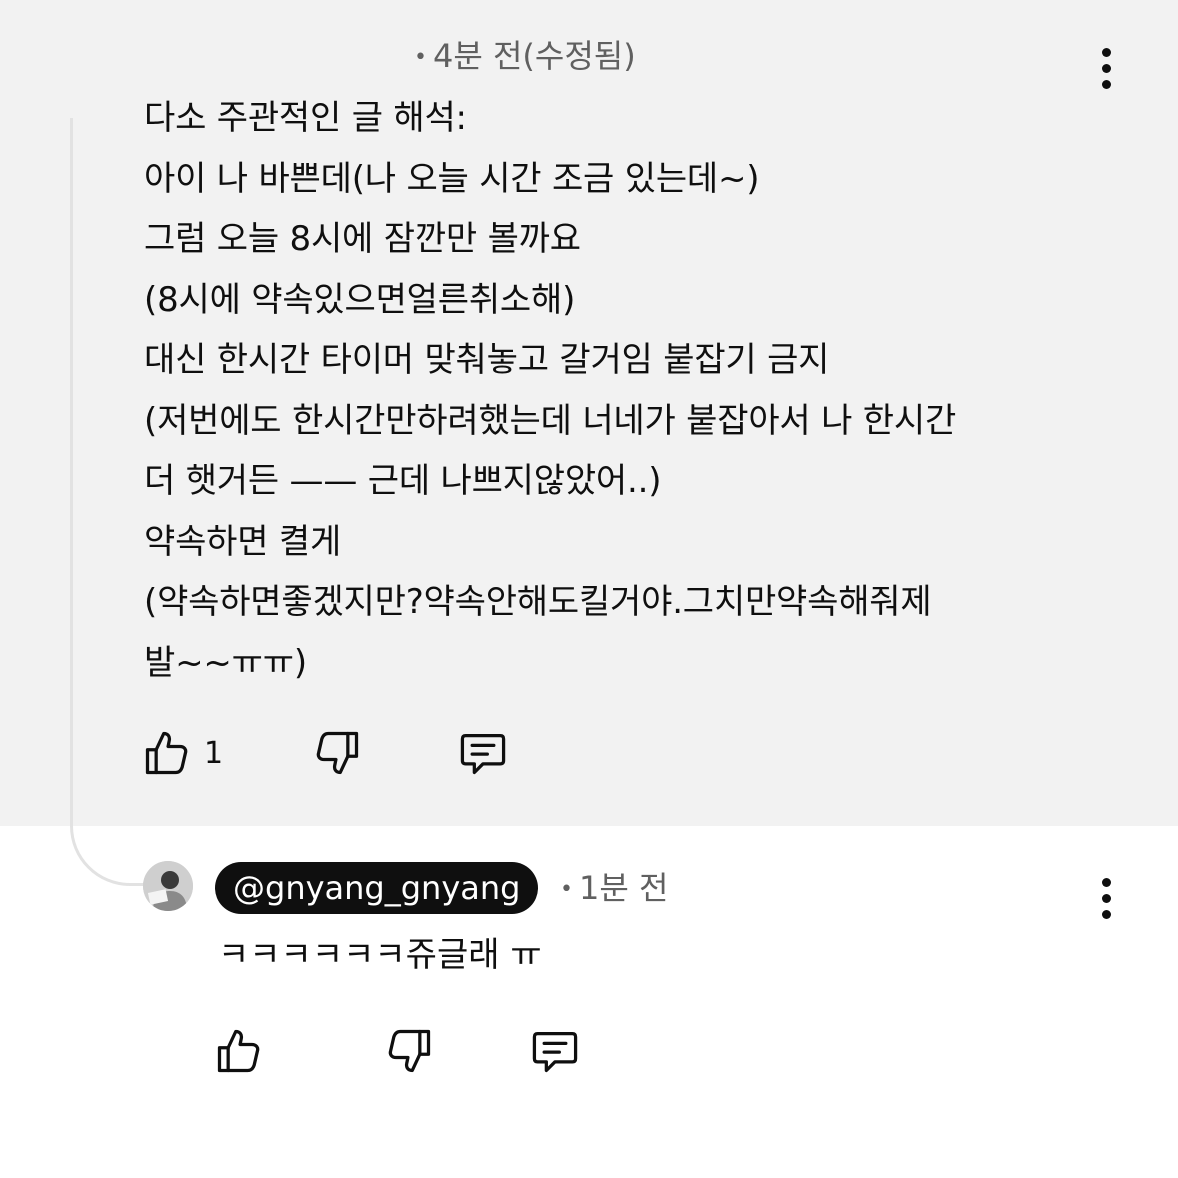 Image resolution: width=1178 pixels, height=1178 pixels. Describe the element at coordinates (360, 299) in the screenshot. I see `comment-line: (8시에 약속있으면얼른취소해)` at that location.